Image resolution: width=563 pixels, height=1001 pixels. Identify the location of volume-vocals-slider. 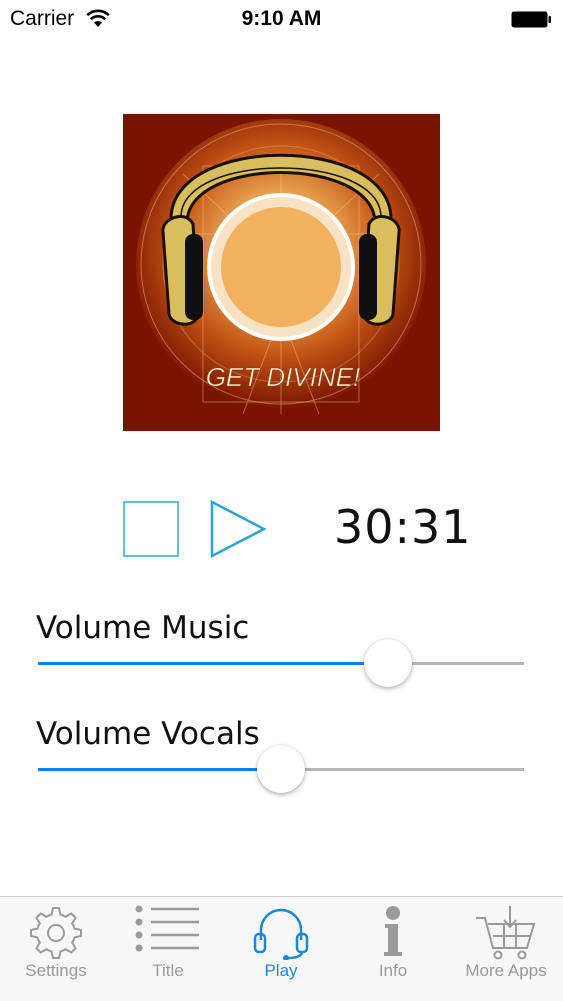
(281, 769).